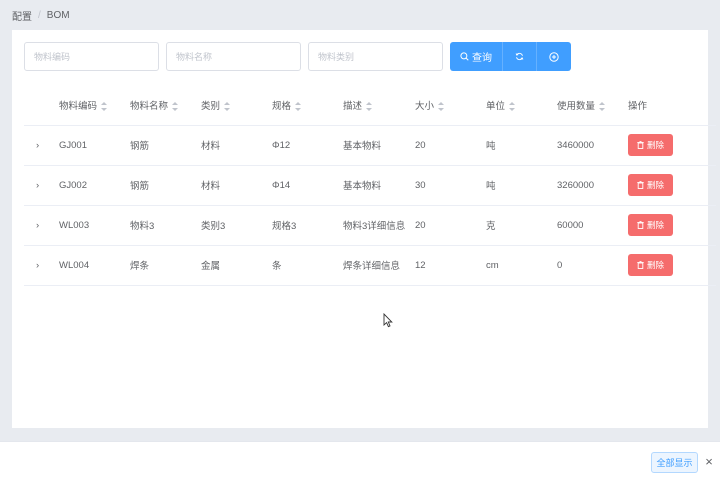 The width and height of the screenshot is (720, 480). Describe the element at coordinates (282, 106) in the screenshot. I see `col-header-spec-label: 规格` at that location.